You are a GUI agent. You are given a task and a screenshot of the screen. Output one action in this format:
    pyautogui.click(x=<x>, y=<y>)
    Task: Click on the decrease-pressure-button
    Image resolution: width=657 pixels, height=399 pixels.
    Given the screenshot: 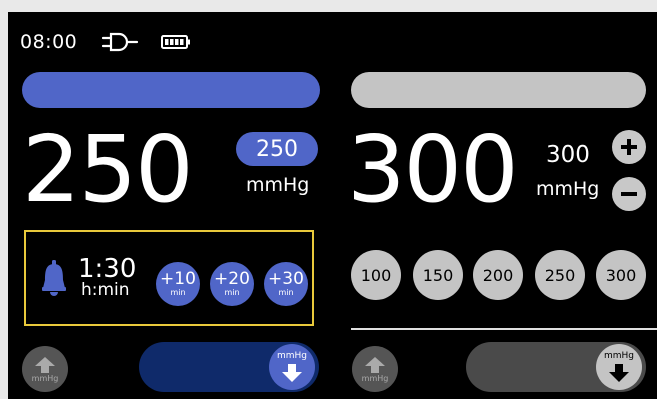 What is the action you would take?
    pyautogui.click(x=629, y=194)
    